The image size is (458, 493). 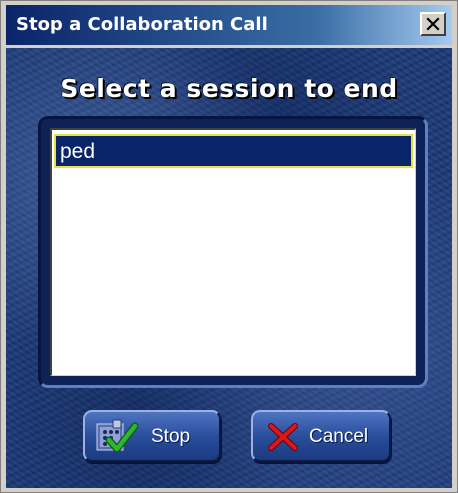 What do you see at coordinates (339, 436) in the screenshot?
I see `cancel-button-label: Cancel` at bounding box center [339, 436].